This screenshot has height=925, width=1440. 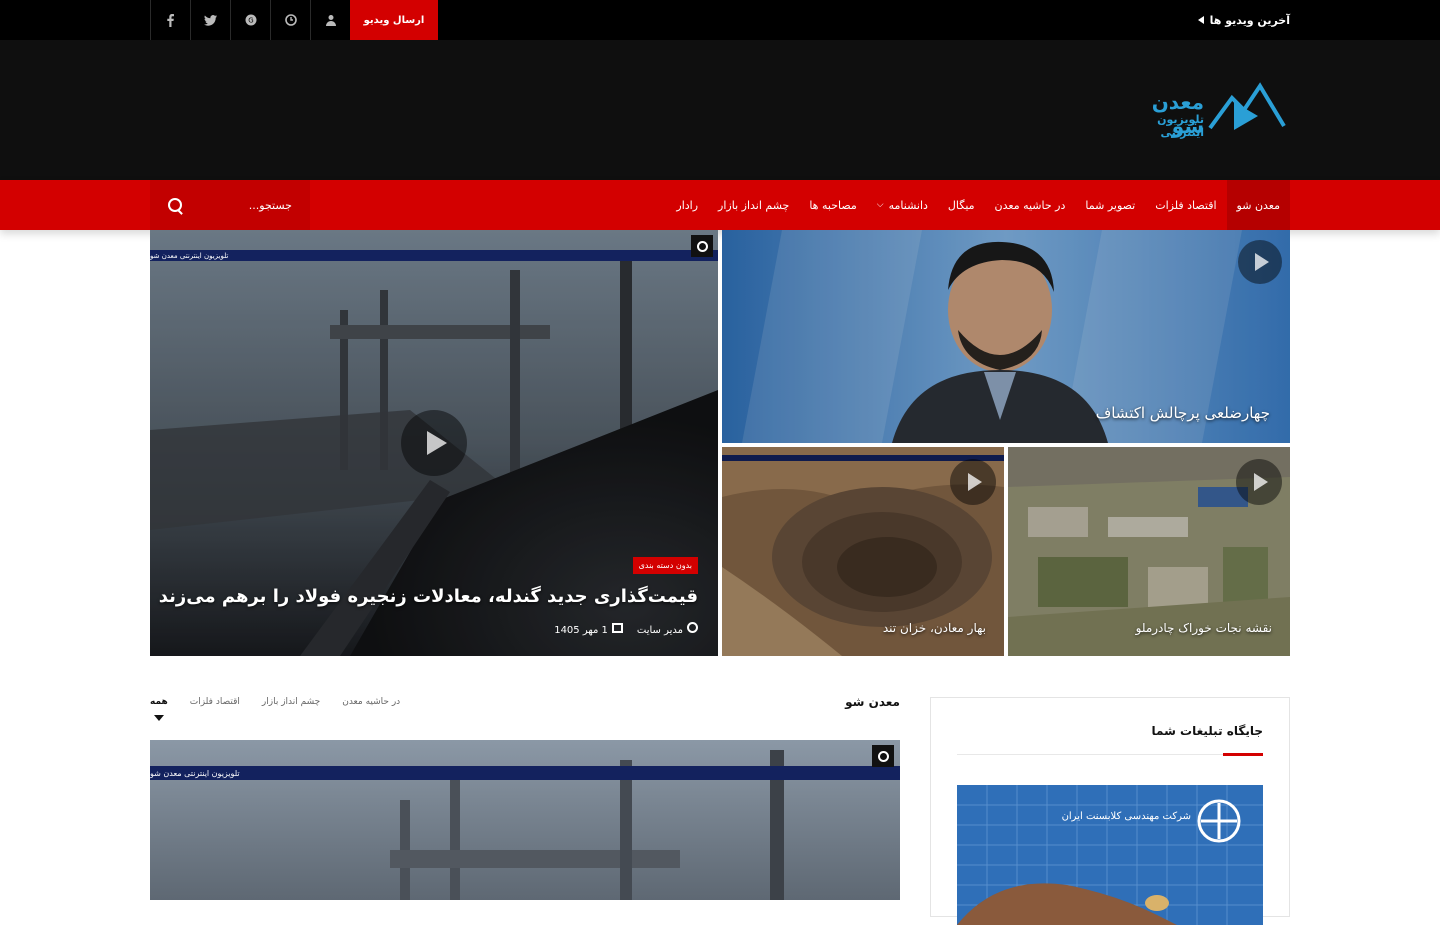 I want to click on calendar-icon, so click(x=617, y=627).